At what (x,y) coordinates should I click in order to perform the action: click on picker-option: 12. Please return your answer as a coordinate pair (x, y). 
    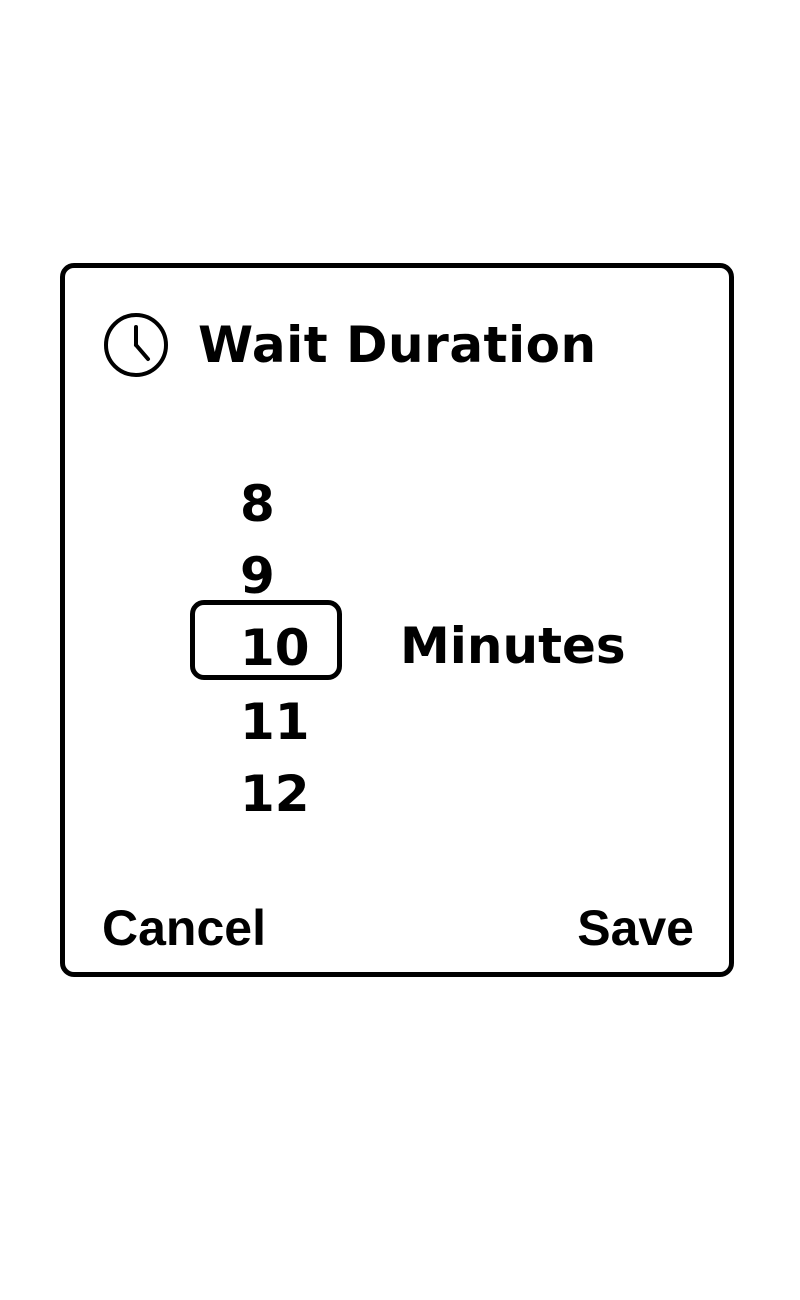
    Looking at the image, I should click on (275, 794).